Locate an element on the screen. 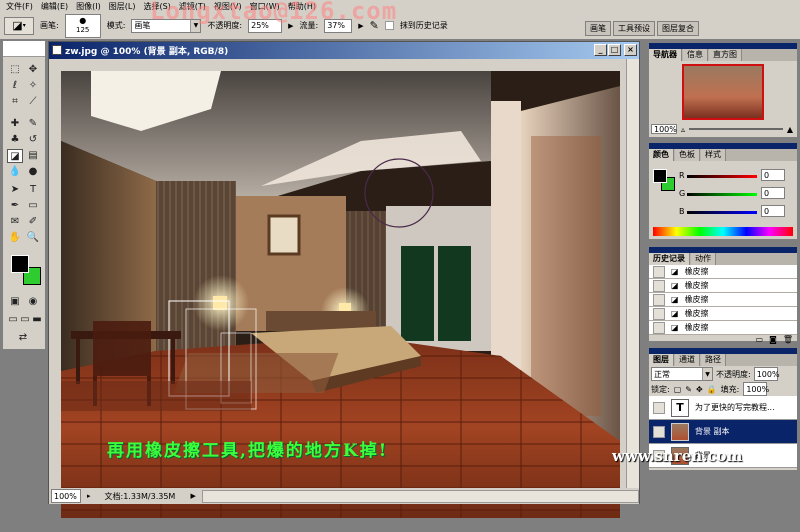  lock-position-icon: ✥ is located at coordinates (699, 389).